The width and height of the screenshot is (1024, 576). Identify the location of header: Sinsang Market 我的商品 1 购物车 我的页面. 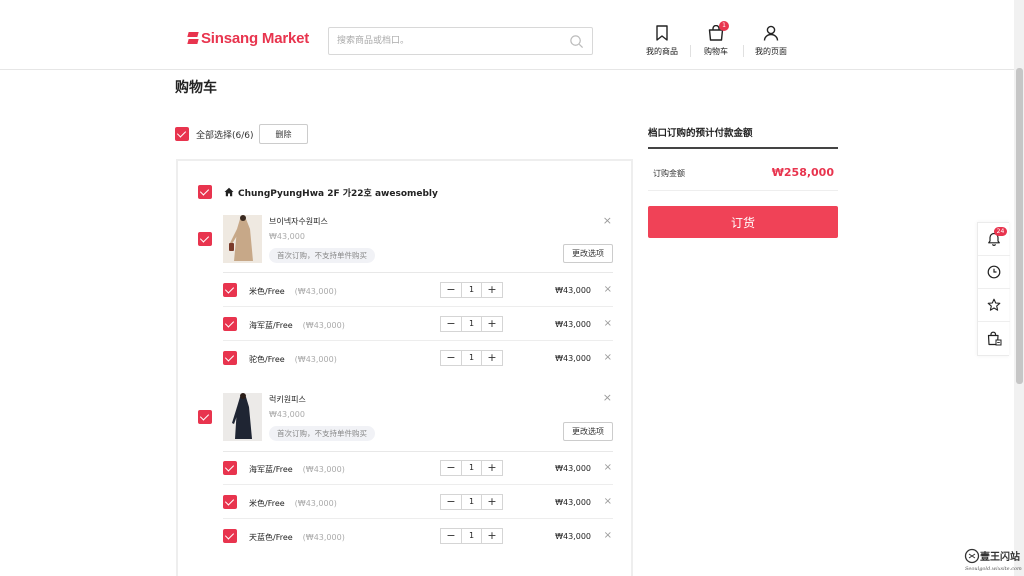
(512, 35).